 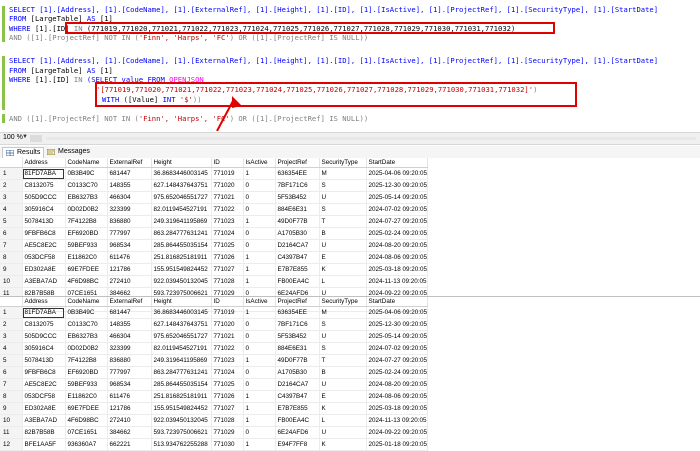 What do you see at coordinates (181, 221) in the screenshot?
I see `table-cell: 249.319641195869` at bounding box center [181, 221].